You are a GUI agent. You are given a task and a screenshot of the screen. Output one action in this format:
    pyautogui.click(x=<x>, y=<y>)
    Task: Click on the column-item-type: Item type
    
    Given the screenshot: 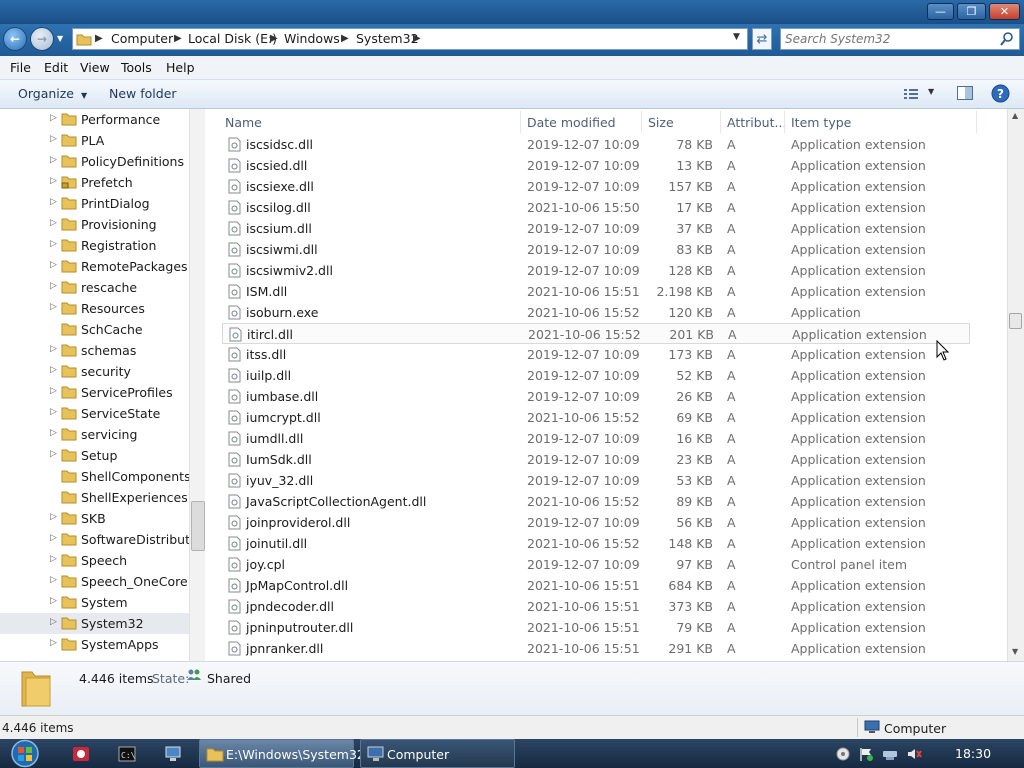 What is the action you would take?
    pyautogui.click(x=821, y=122)
    